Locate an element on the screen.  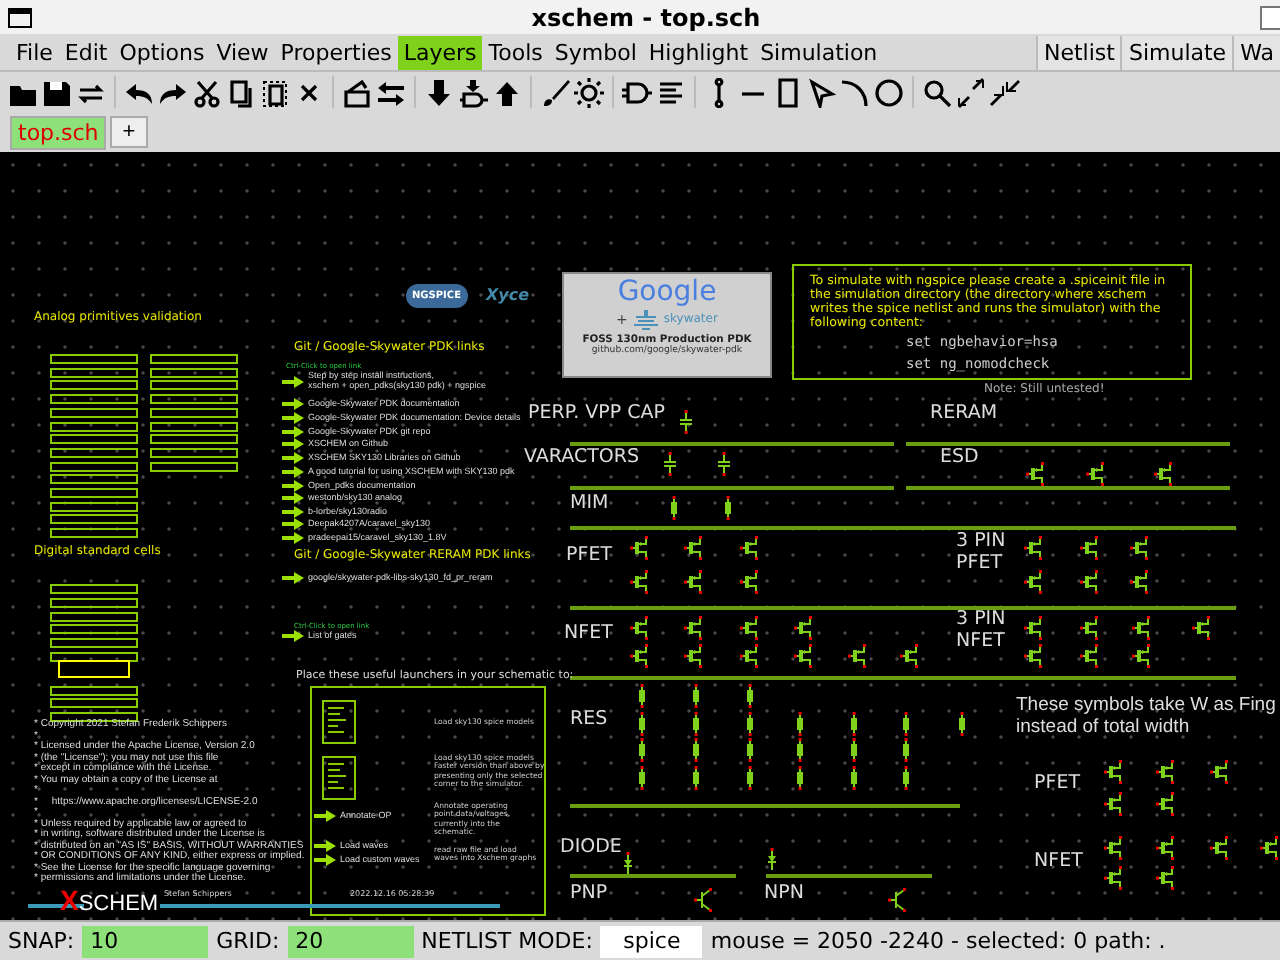
save-icon is located at coordinates (57, 92).